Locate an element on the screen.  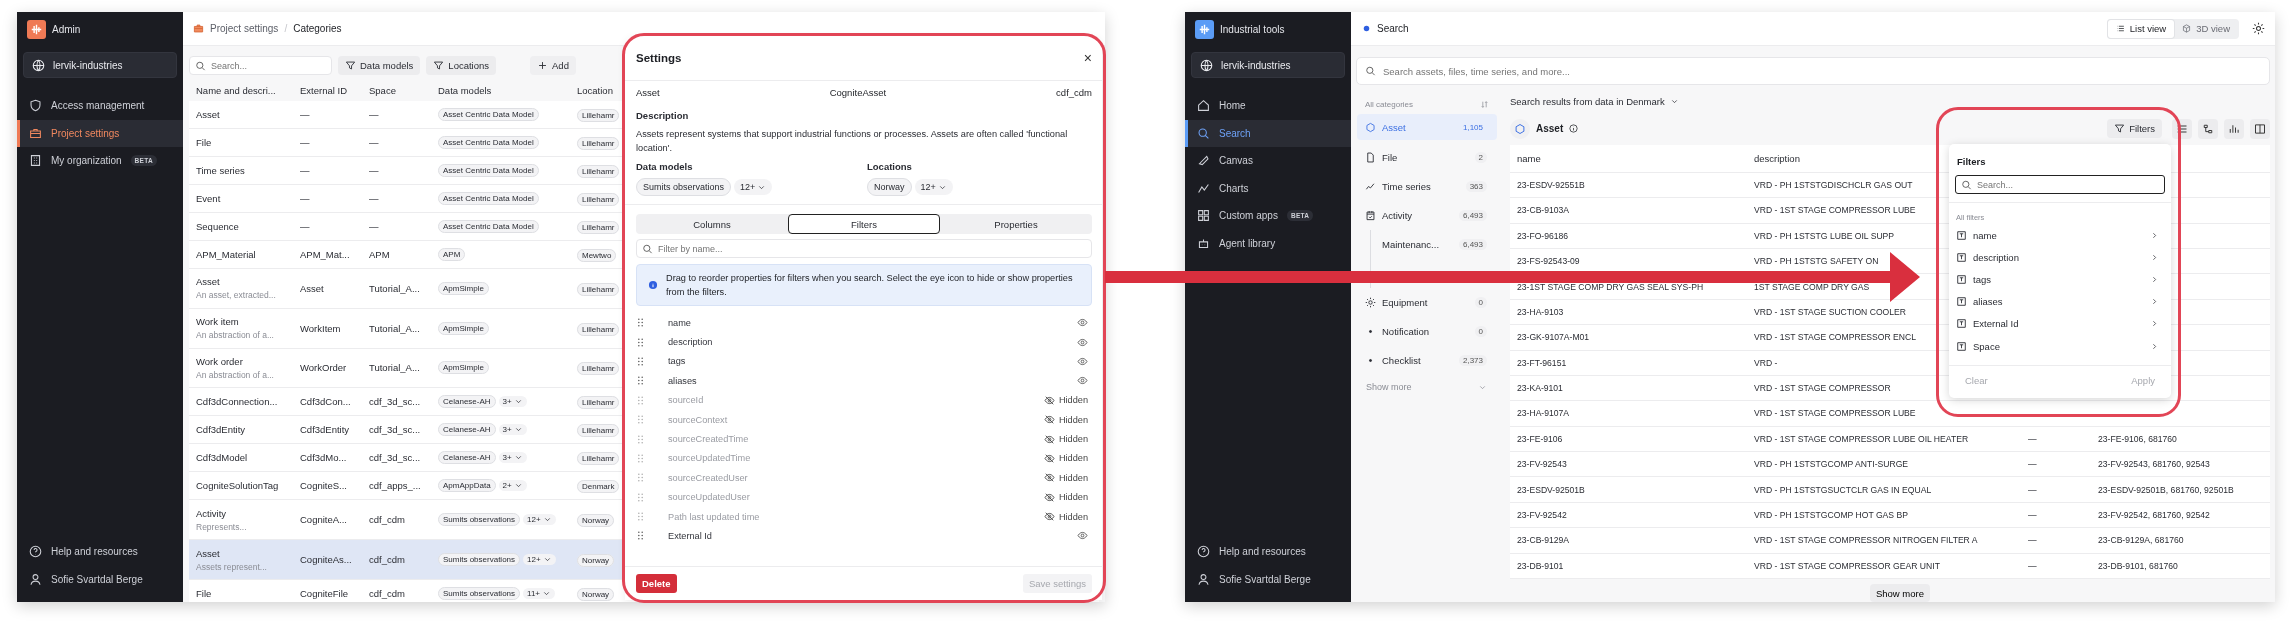
property-name: sourceId is located at coordinates (686, 400).